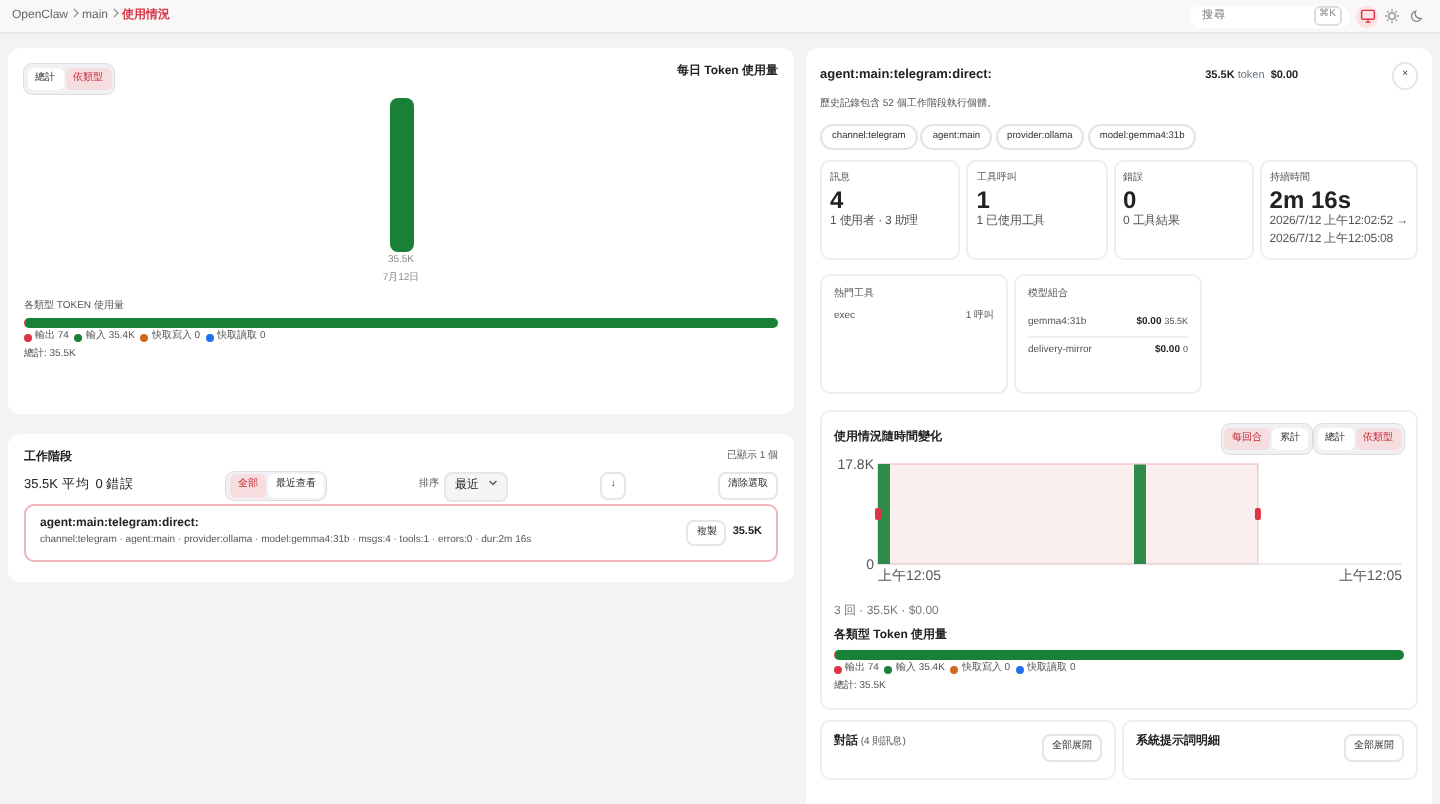 The image size is (1440, 804). What do you see at coordinates (1068, 514) in the screenshot?
I see `selected-range` at bounding box center [1068, 514].